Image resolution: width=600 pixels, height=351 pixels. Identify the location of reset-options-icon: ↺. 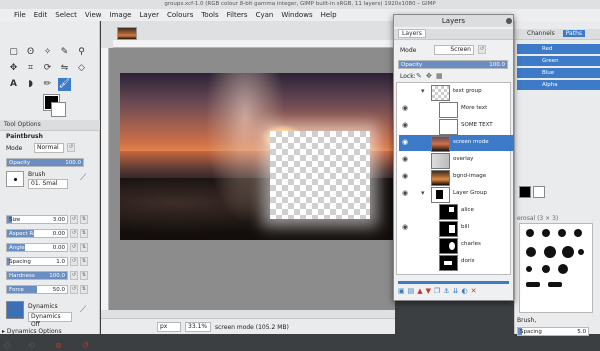
(85, 345).